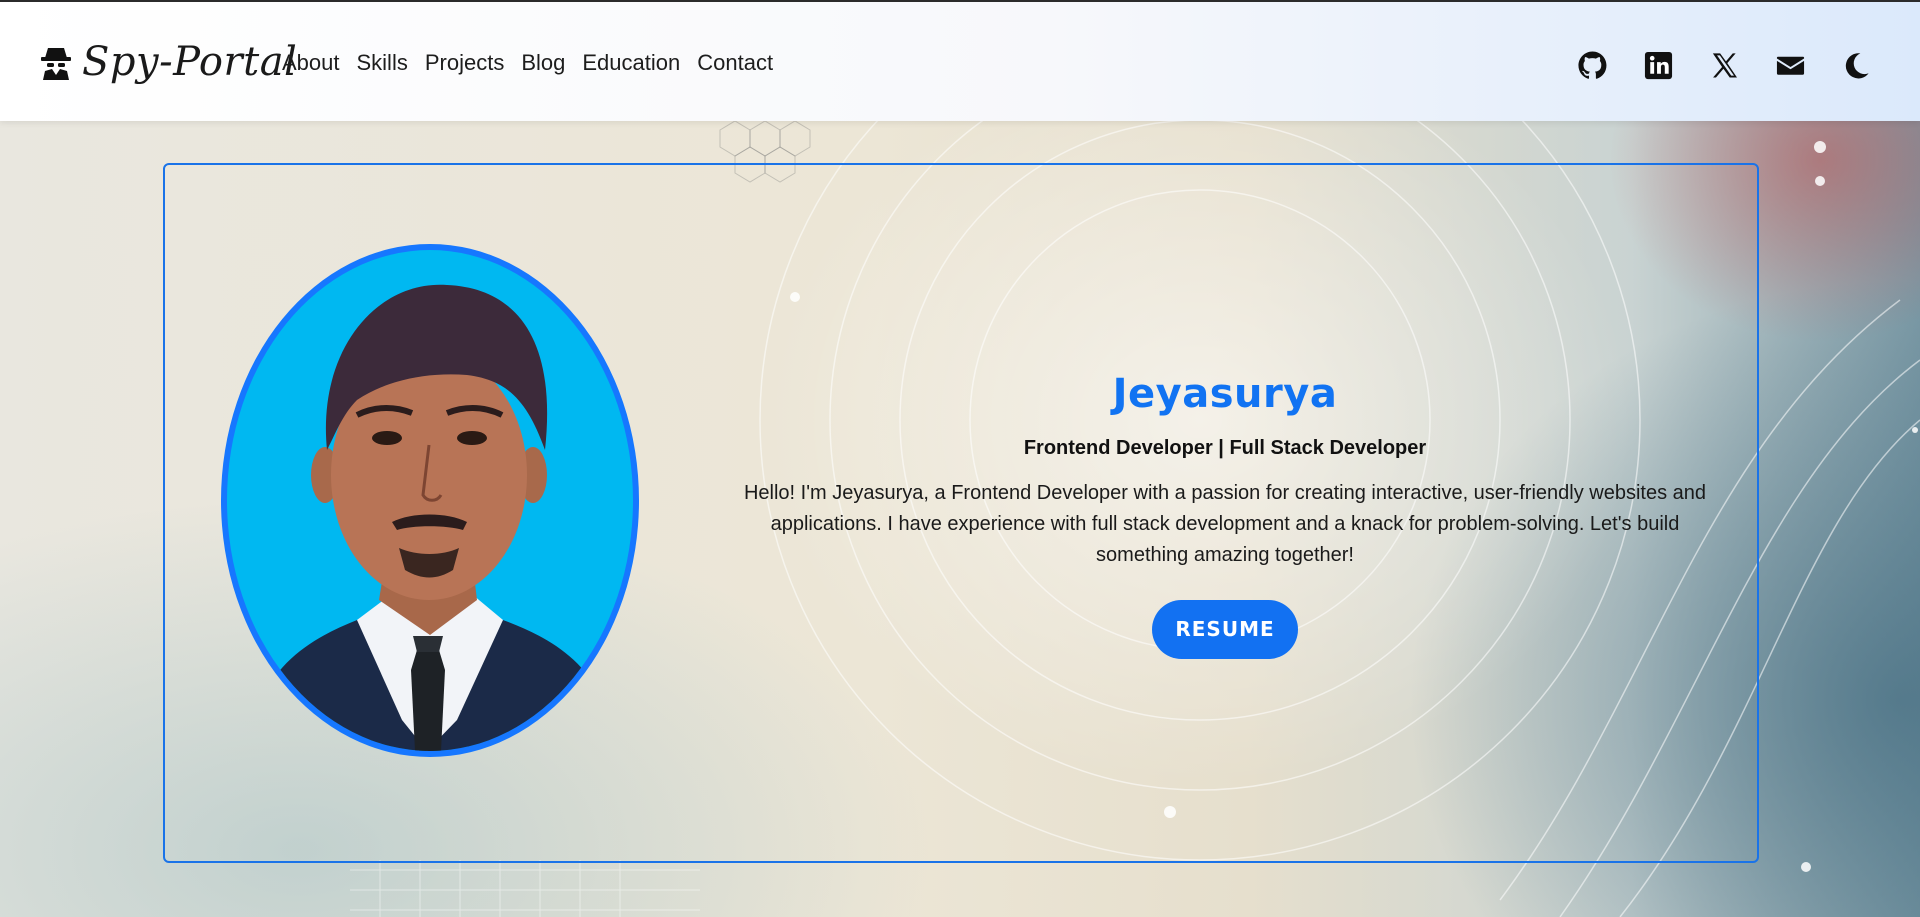  What do you see at coordinates (56, 64) in the screenshot?
I see `spy-icon` at bounding box center [56, 64].